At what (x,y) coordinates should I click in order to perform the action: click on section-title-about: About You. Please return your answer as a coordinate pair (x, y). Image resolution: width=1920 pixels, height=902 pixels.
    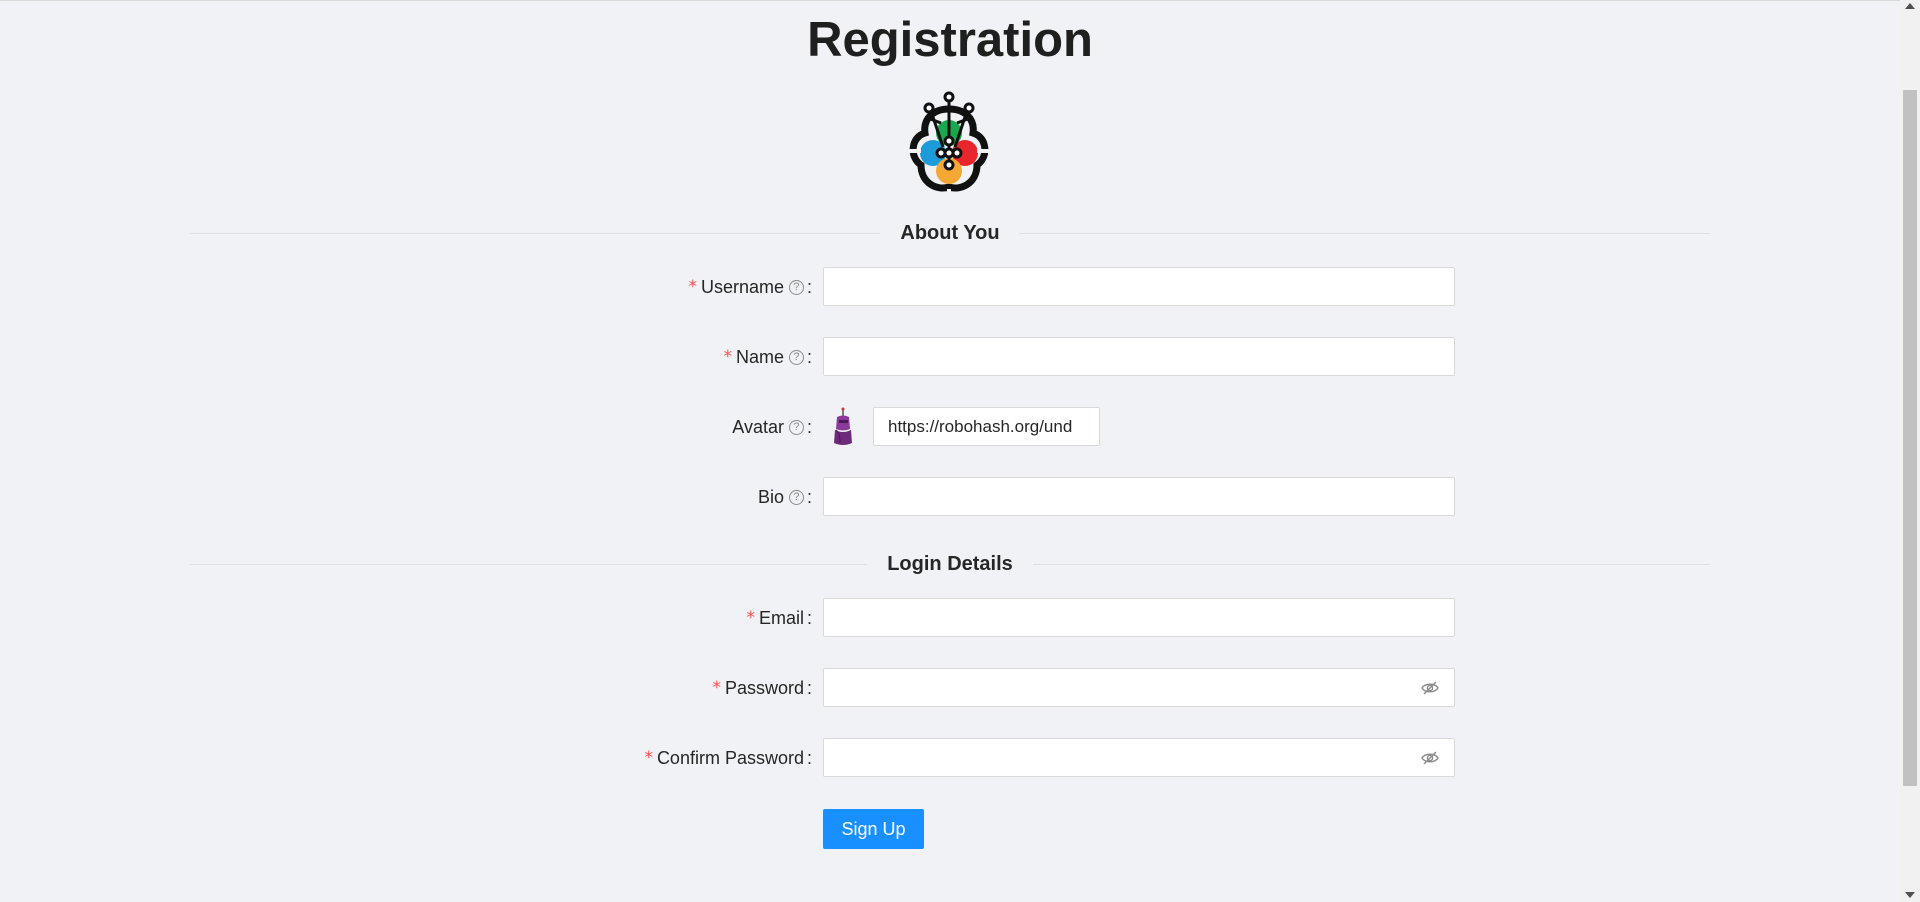
    Looking at the image, I should click on (950, 233).